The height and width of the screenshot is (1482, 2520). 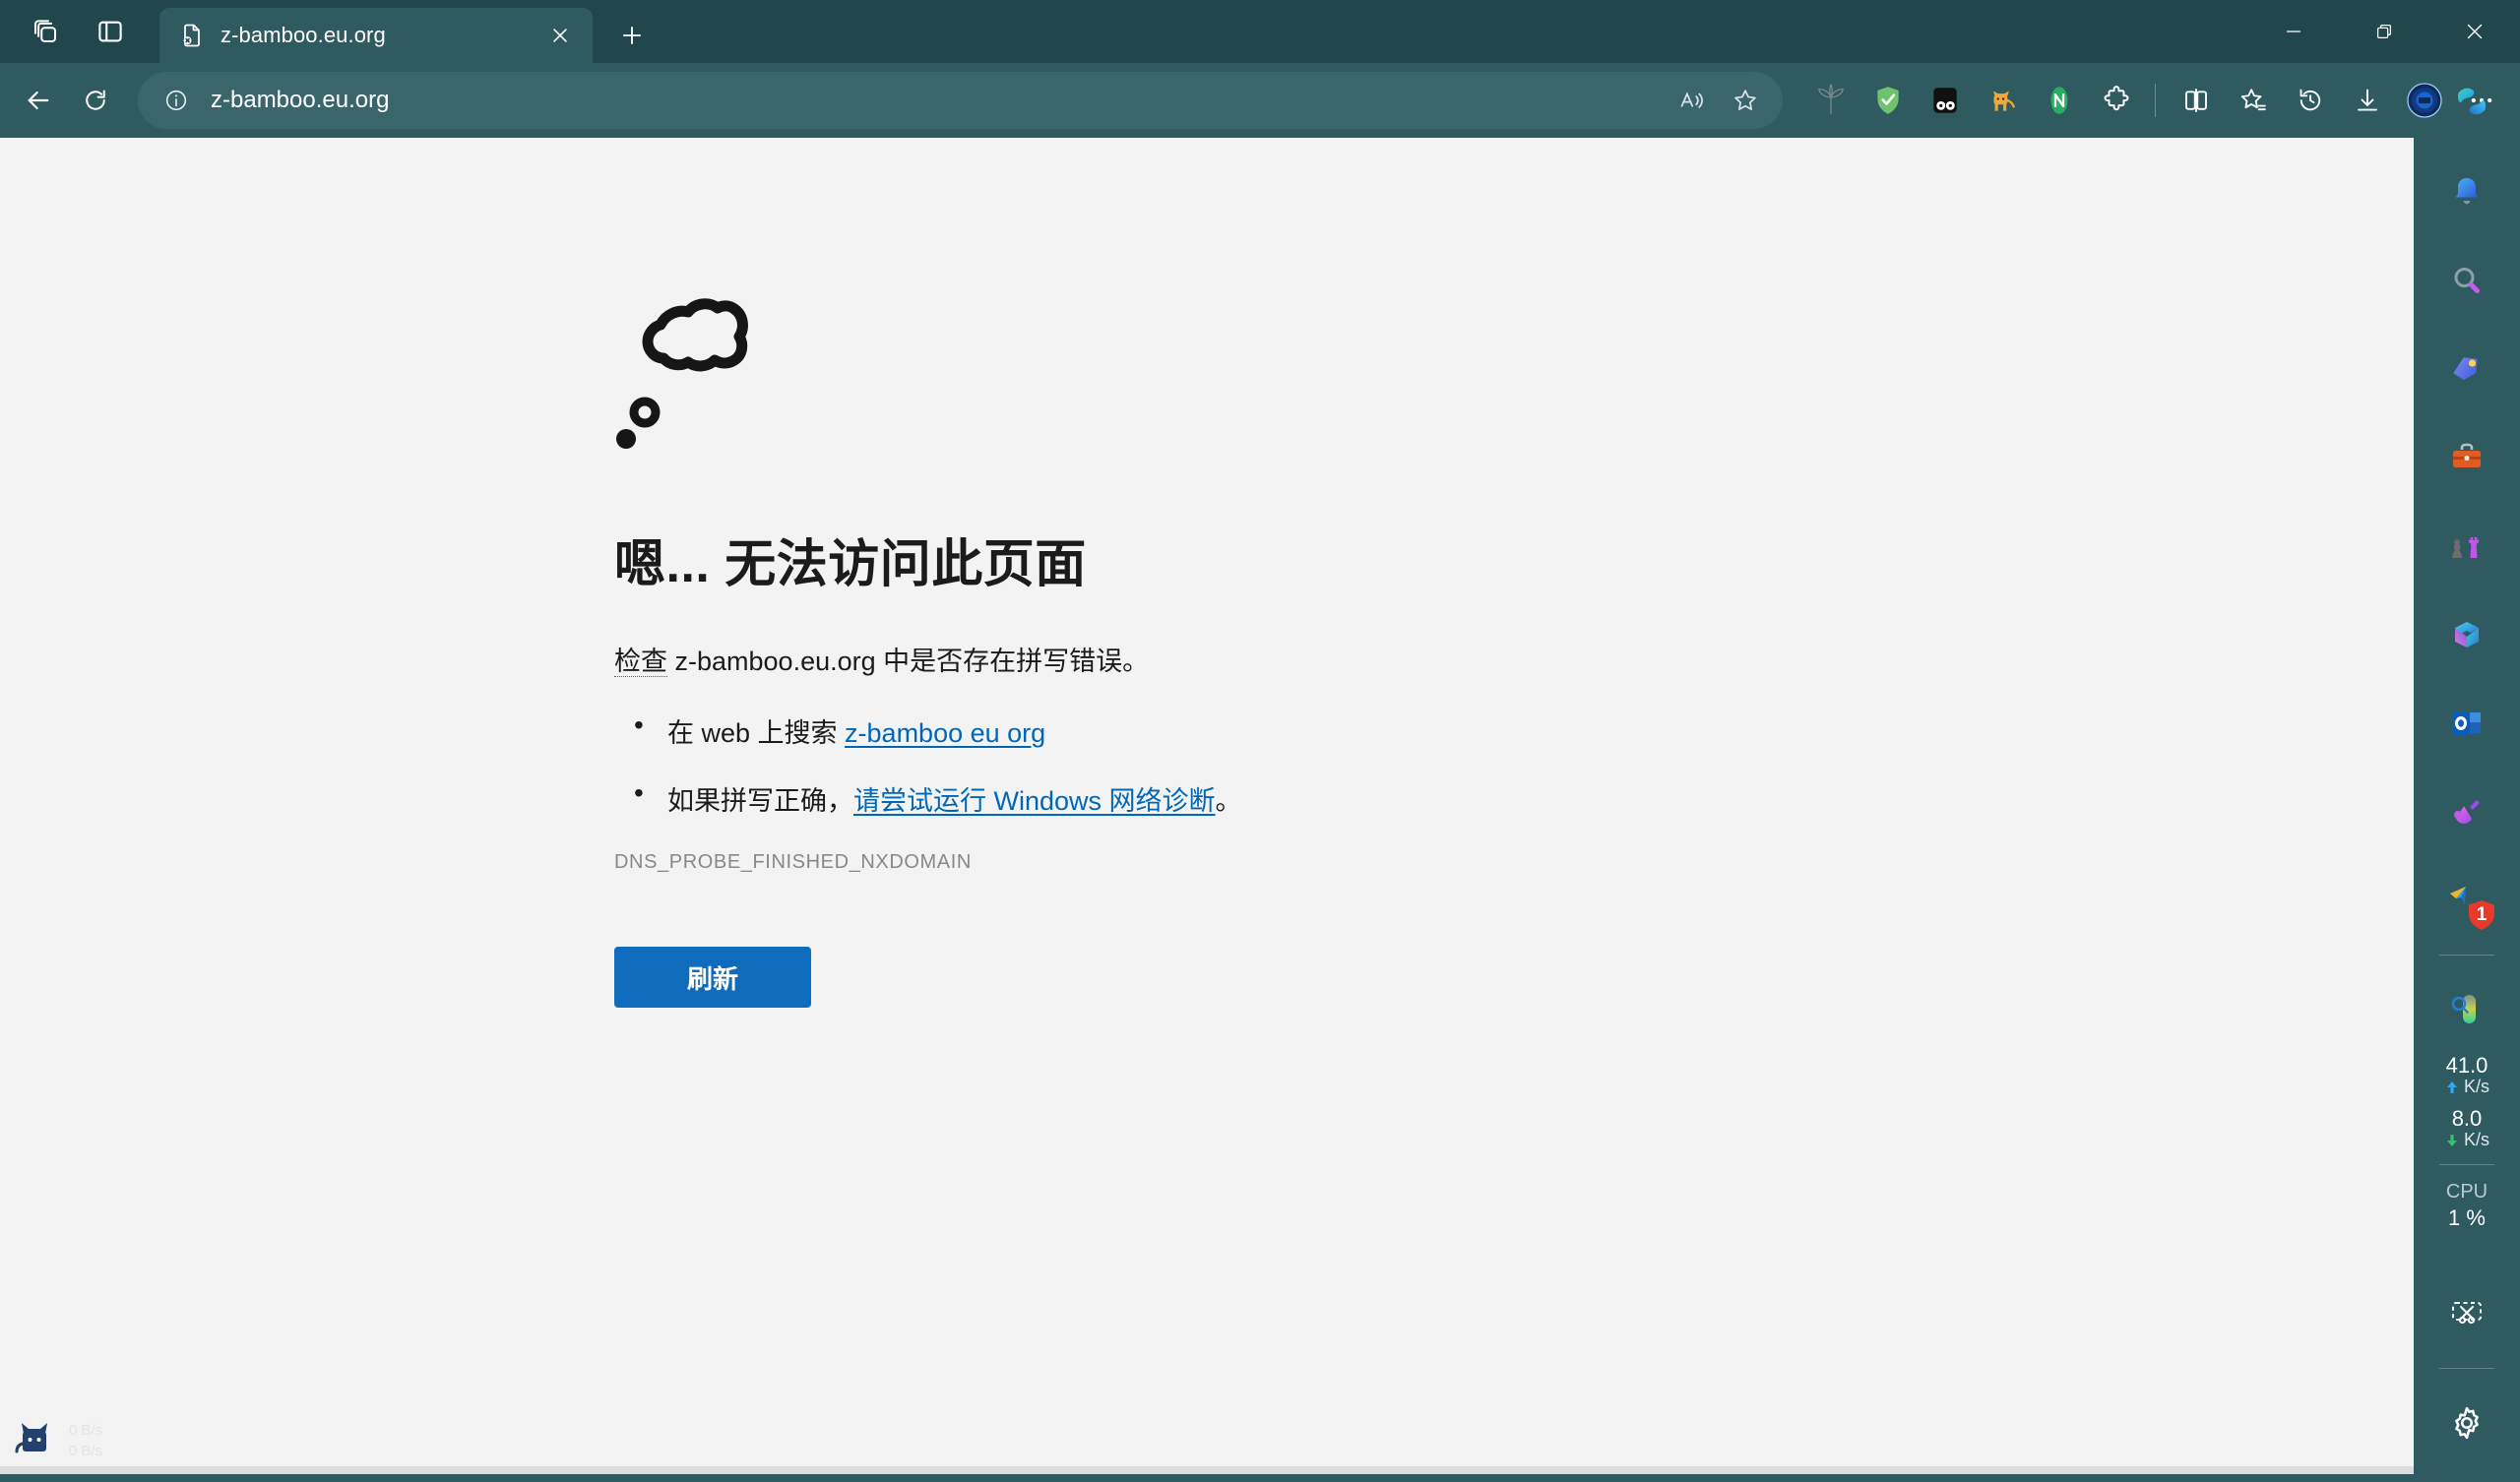 I want to click on window-controls, so click(x=2384, y=31).